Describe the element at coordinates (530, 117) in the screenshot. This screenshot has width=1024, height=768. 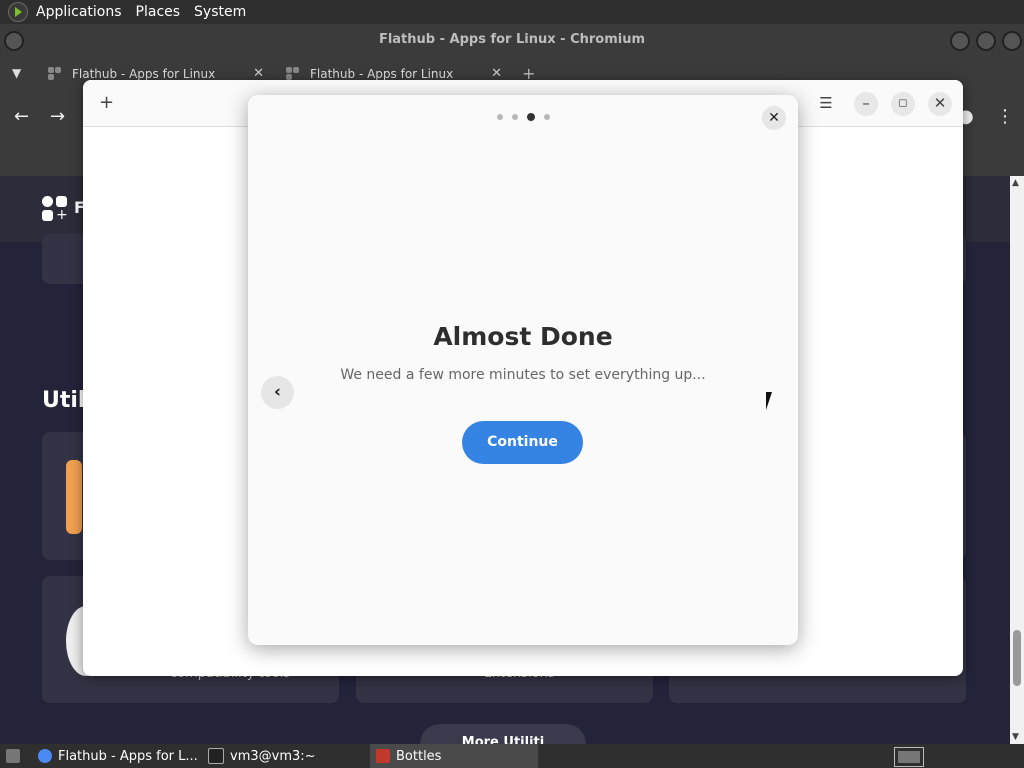
I see `pager-dot-active` at that location.